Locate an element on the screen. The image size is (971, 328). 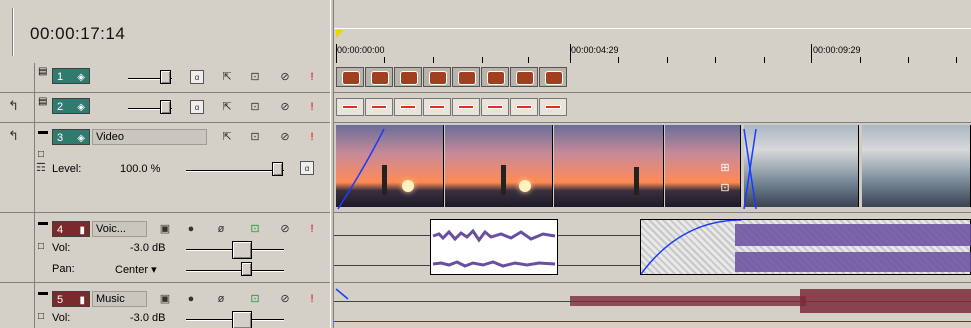
fade-in-curve is located at coordinates (342, 294).